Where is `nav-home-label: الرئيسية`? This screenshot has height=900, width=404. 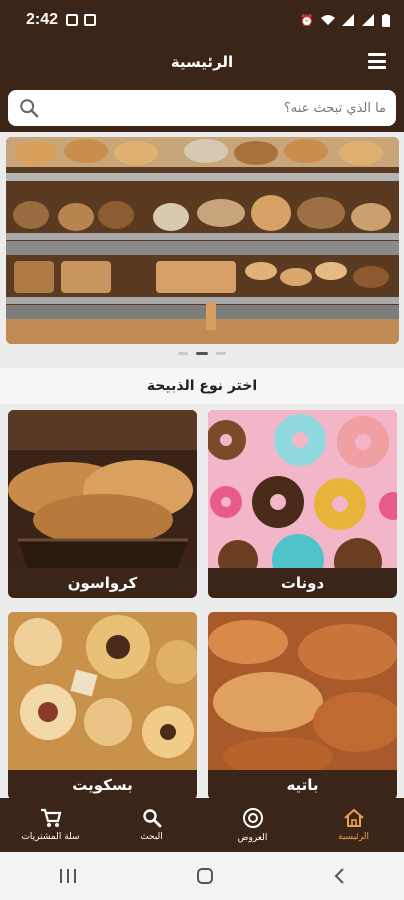 nav-home-label: الرئيسية is located at coordinates (353, 837).